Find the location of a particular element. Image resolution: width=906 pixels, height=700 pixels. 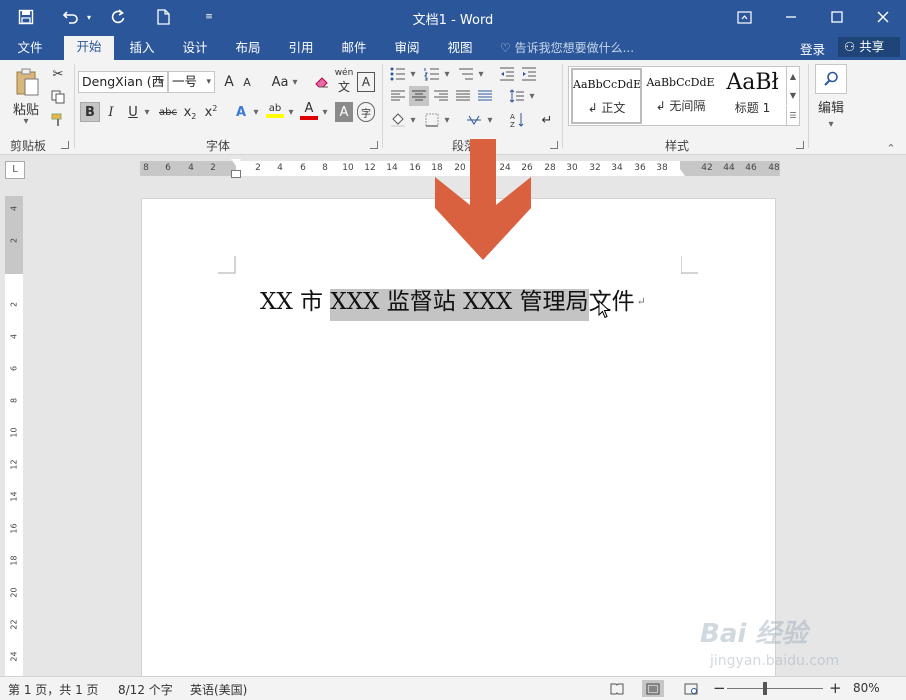

styles-launcher is located at coordinates (800, 145).